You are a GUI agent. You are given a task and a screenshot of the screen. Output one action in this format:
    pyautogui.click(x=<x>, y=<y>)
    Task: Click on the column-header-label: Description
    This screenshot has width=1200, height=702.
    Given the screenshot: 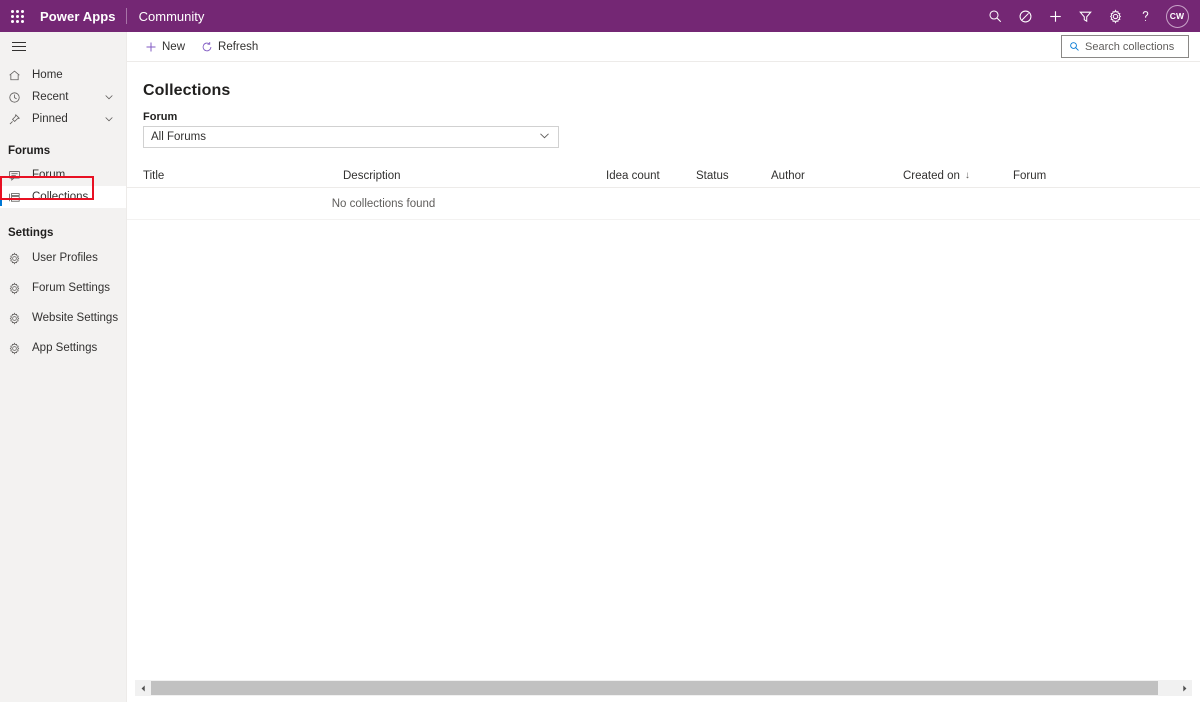 What is the action you would take?
    pyautogui.click(x=372, y=175)
    